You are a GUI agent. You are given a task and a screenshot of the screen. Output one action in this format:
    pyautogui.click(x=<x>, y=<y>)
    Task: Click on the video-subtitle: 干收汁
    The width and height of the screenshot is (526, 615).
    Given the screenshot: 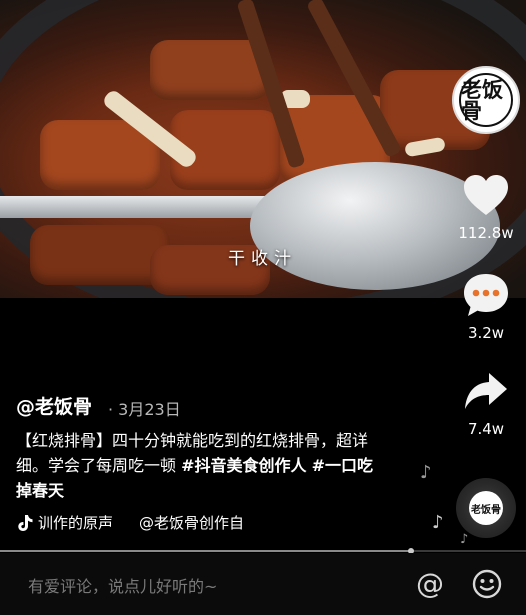 What is the action you would take?
    pyautogui.click(x=262, y=259)
    